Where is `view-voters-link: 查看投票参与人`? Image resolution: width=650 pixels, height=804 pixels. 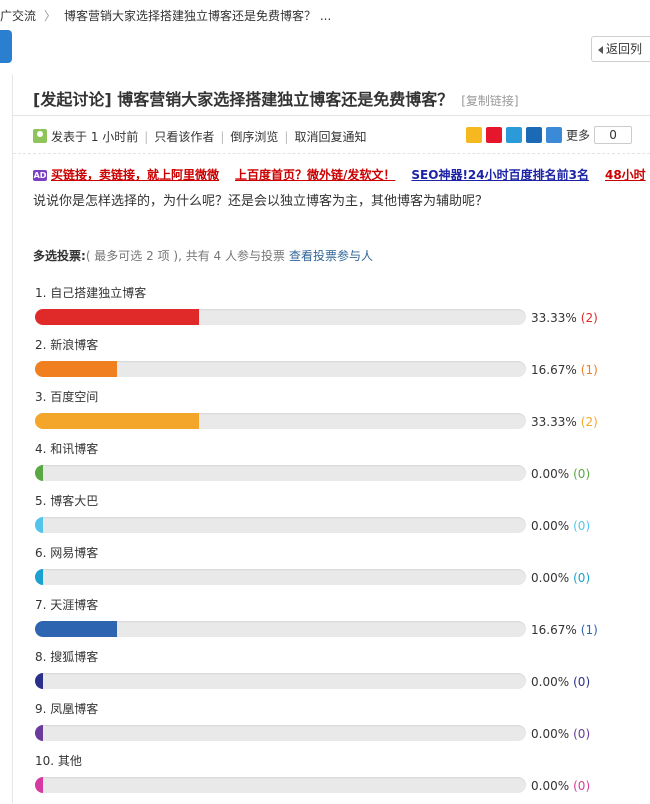
view-voters-link: 查看投票参与人 is located at coordinates (331, 256).